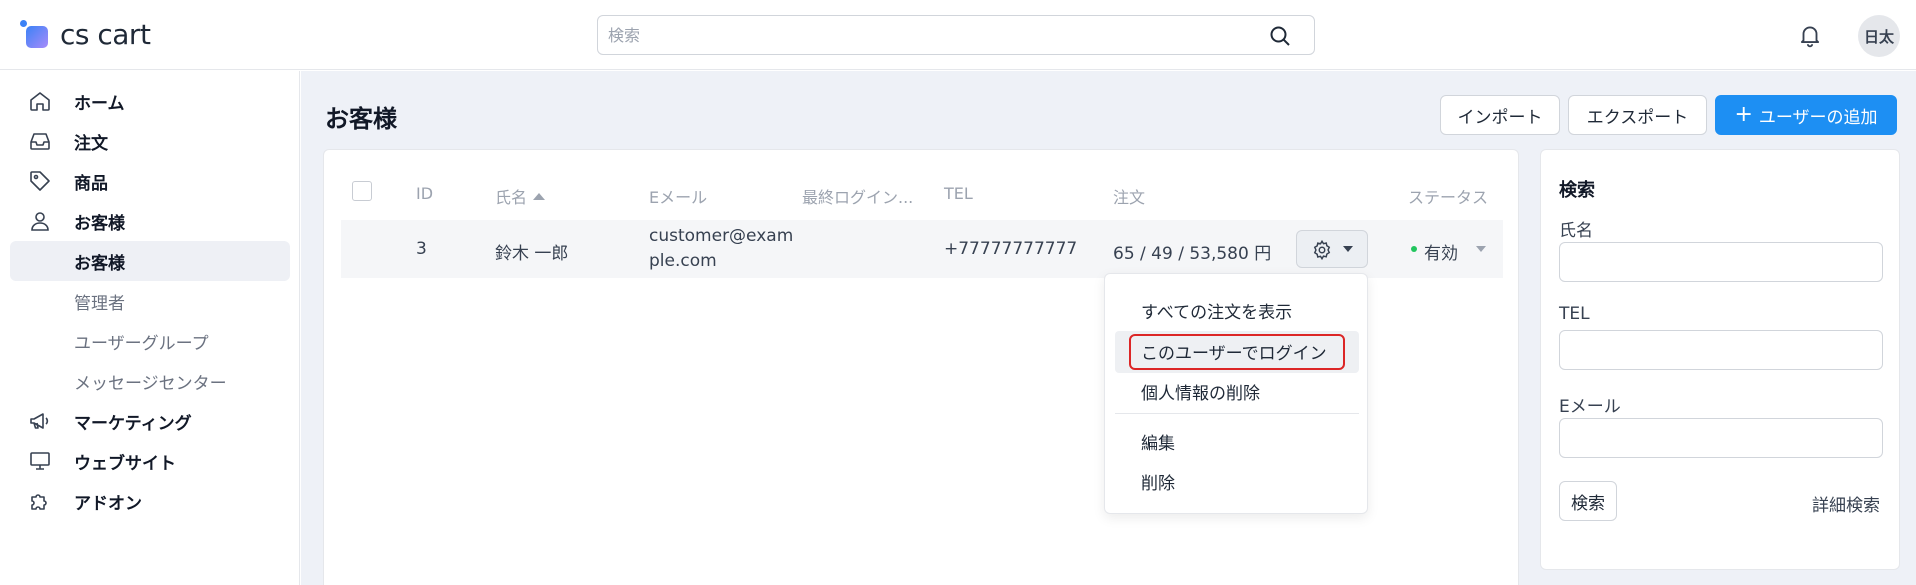 The height and width of the screenshot is (585, 1916). What do you see at coordinates (539, 196) in the screenshot?
I see `sort-ascending-icon` at bounding box center [539, 196].